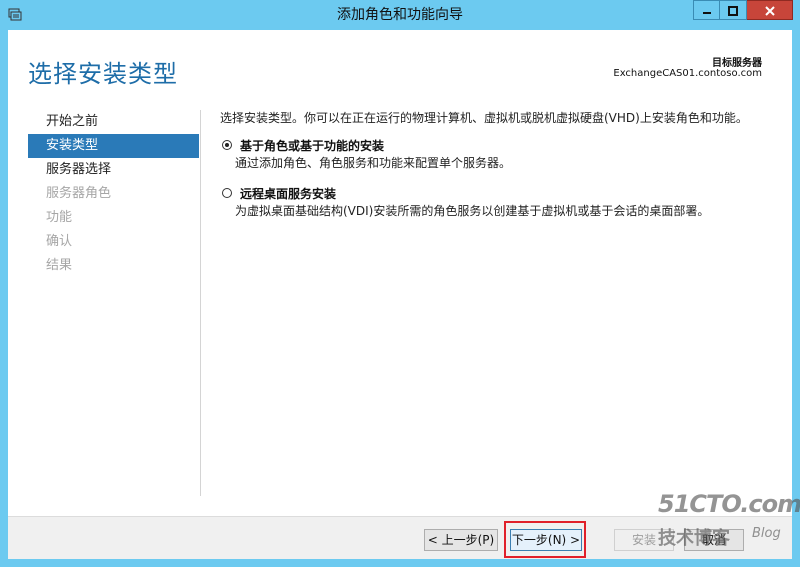 The image size is (800, 567). Describe the element at coordinates (687, 73) in the screenshot. I see `destination-server-value: ExchangeCAS01.contoso.com` at that location.